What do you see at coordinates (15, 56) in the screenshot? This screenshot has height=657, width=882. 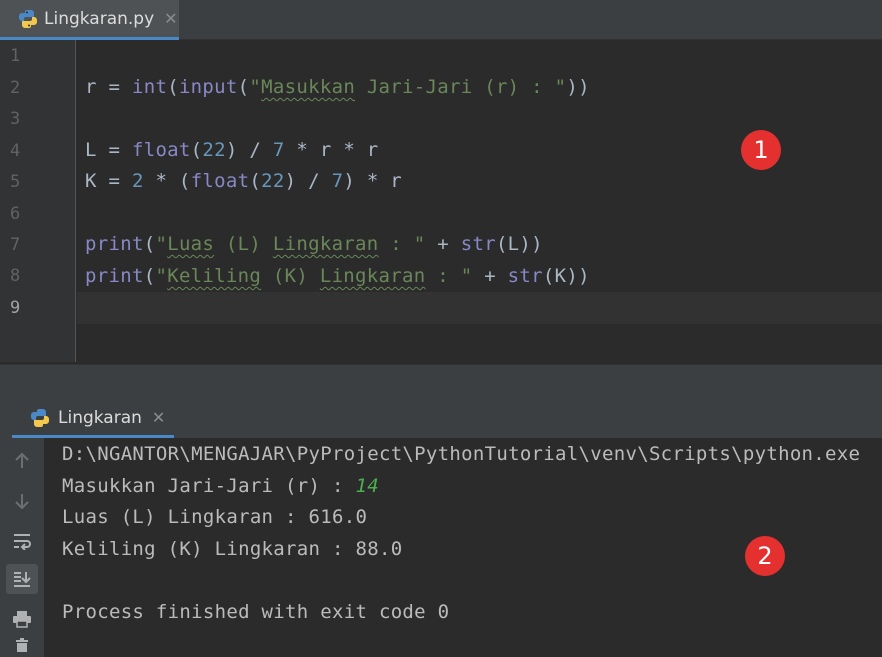 I see `line-number: 1` at bounding box center [15, 56].